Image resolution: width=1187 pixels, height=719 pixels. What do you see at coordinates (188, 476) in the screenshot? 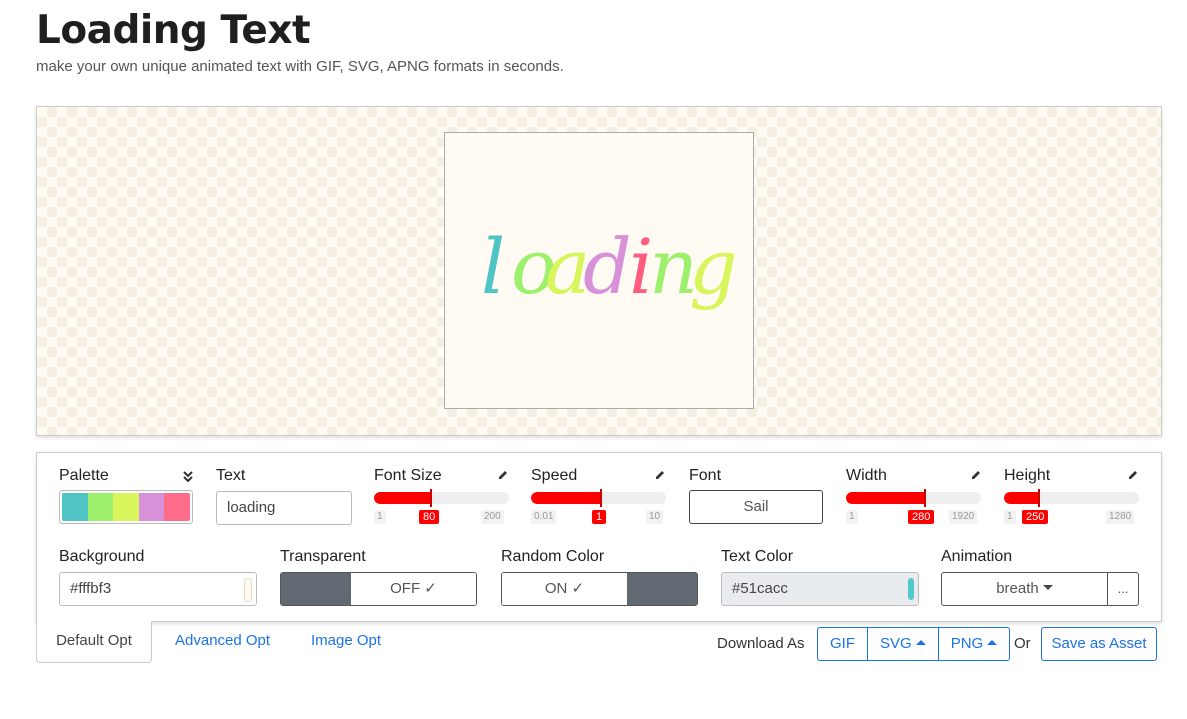
I see `double-chevron-down-icon` at bounding box center [188, 476].